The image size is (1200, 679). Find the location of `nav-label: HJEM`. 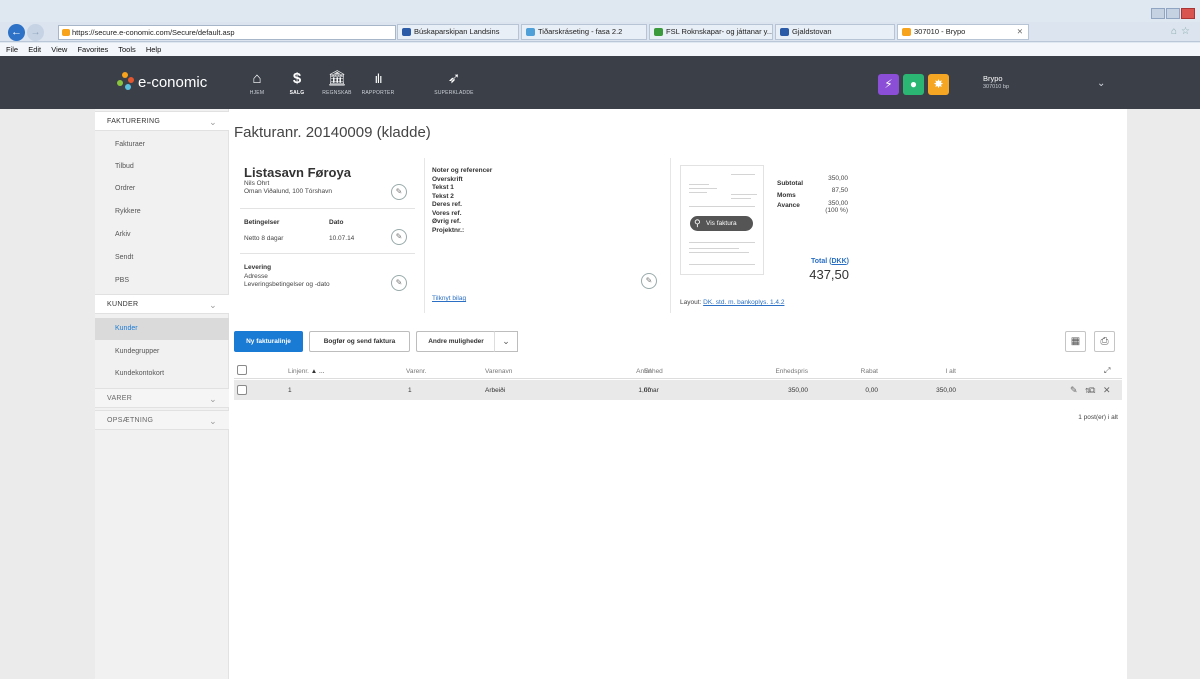

nav-label: HJEM is located at coordinates (257, 93).